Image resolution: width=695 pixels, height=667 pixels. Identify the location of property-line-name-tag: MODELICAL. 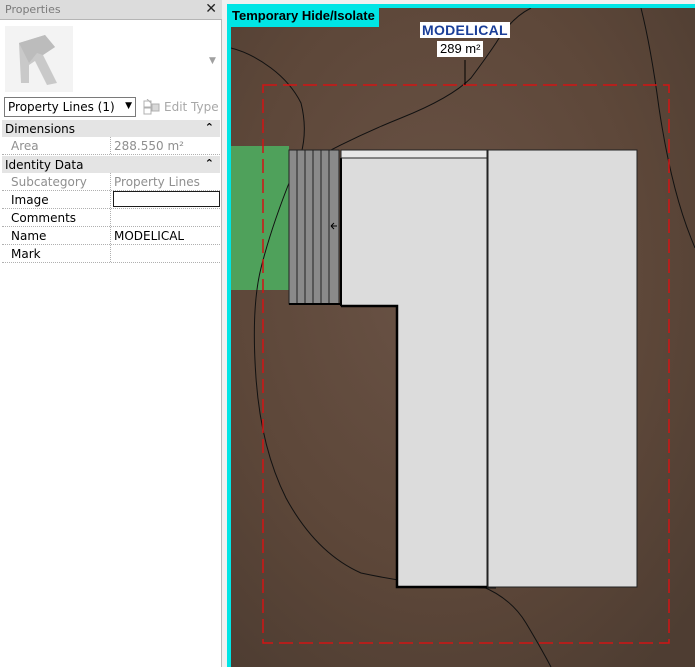
(465, 30).